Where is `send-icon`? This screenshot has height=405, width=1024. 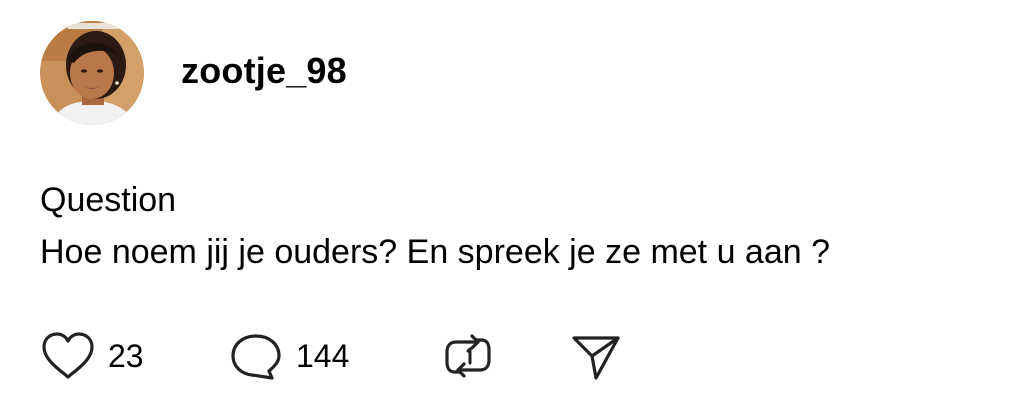
send-icon is located at coordinates (596, 356).